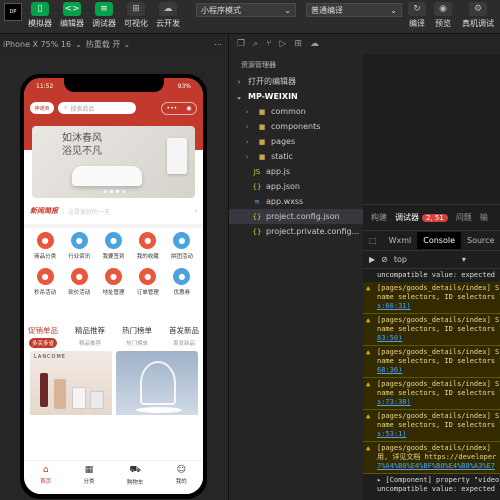 The height and width of the screenshot is (500, 500). What do you see at coordinates (296, 156) in the screenshot?
I see `file-item: › ■ static` at bounding box center [296, 156].